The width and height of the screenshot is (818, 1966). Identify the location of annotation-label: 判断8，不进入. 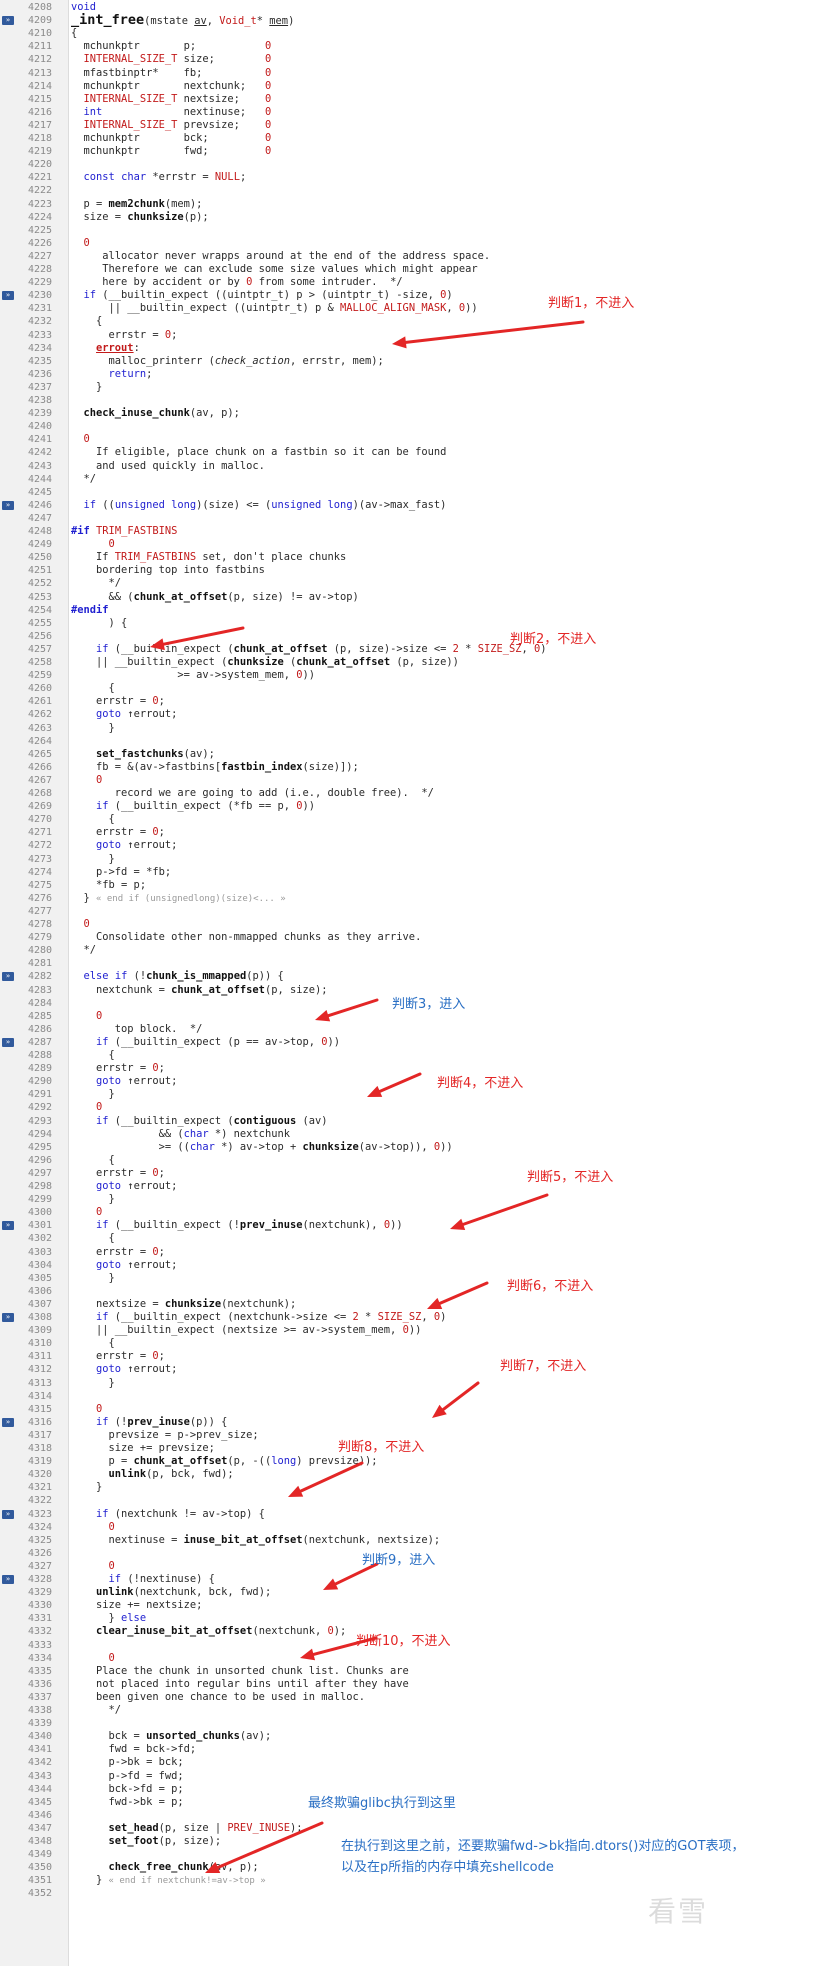
(381, 1447).